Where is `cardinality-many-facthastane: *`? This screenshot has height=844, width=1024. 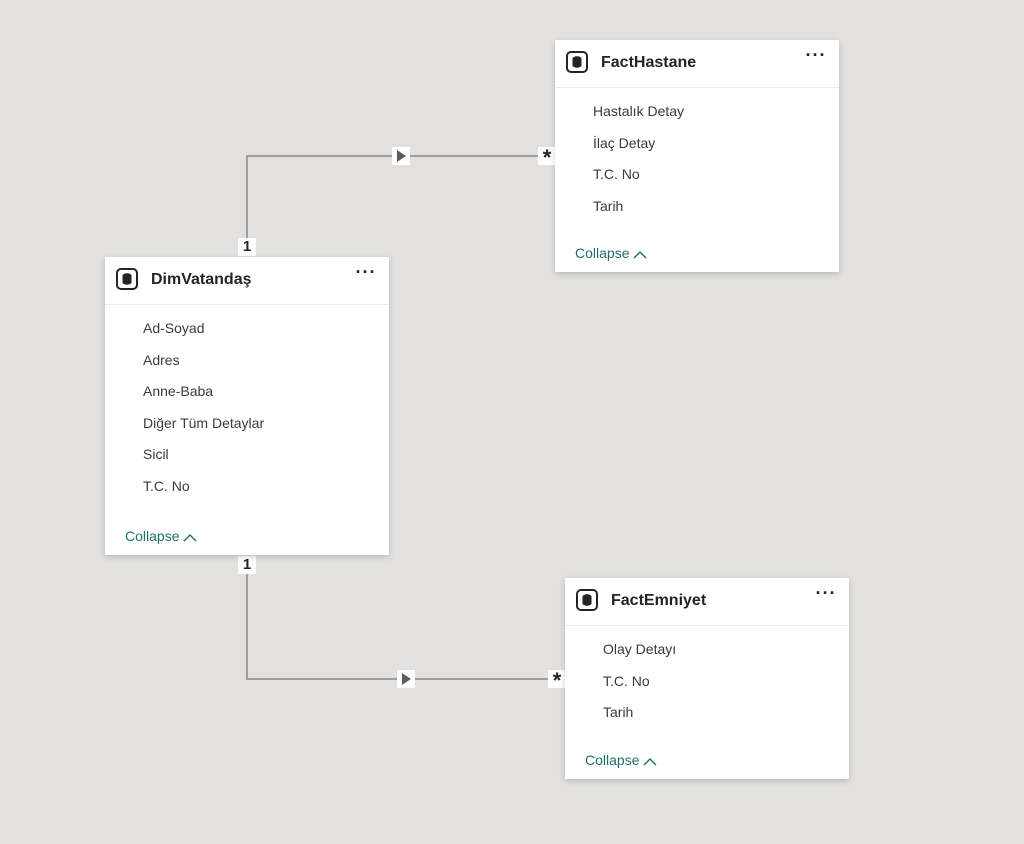
cardinality-many-facthastane: * is located at coordinates (547, 158).